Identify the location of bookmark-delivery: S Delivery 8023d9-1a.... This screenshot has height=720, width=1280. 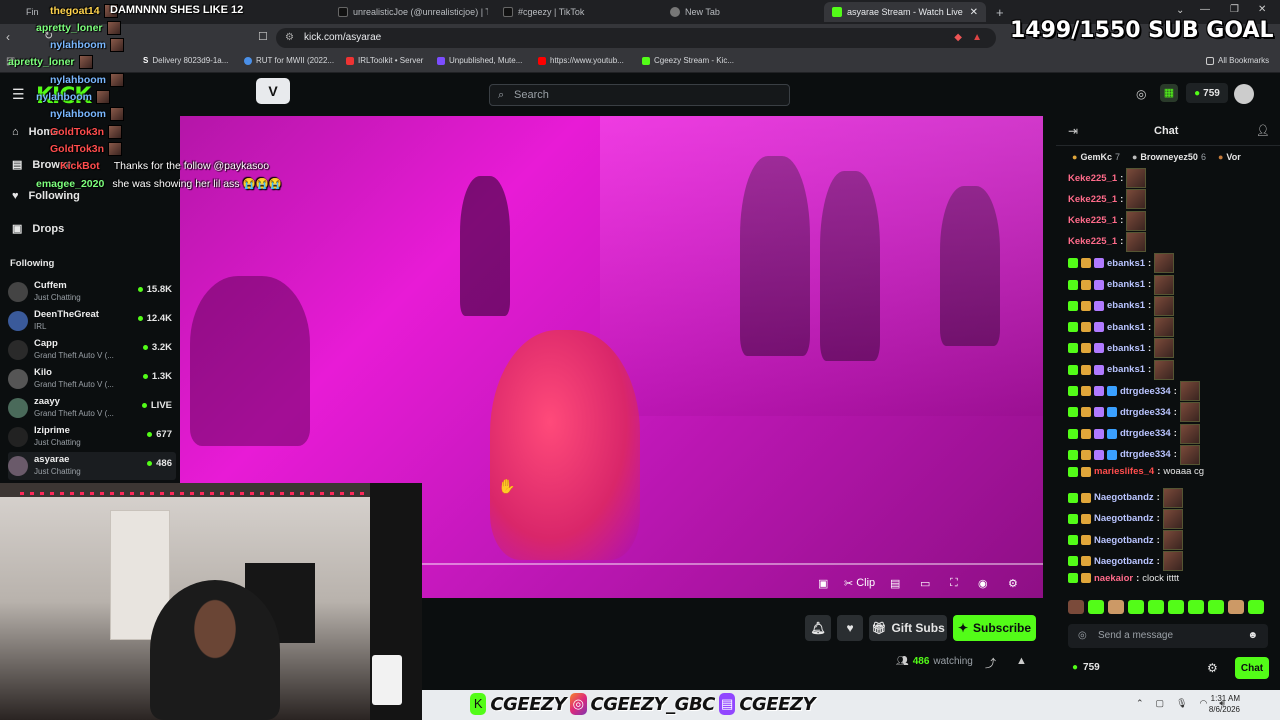
(185, 60).